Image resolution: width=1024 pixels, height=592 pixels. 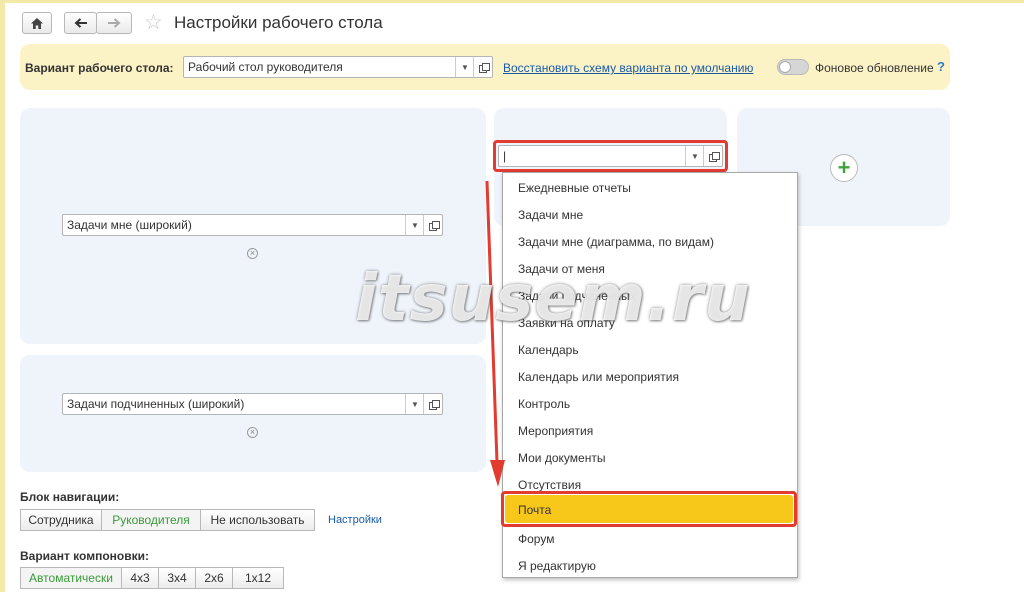 I want to click on home-icon, so click(x=37, y=23).